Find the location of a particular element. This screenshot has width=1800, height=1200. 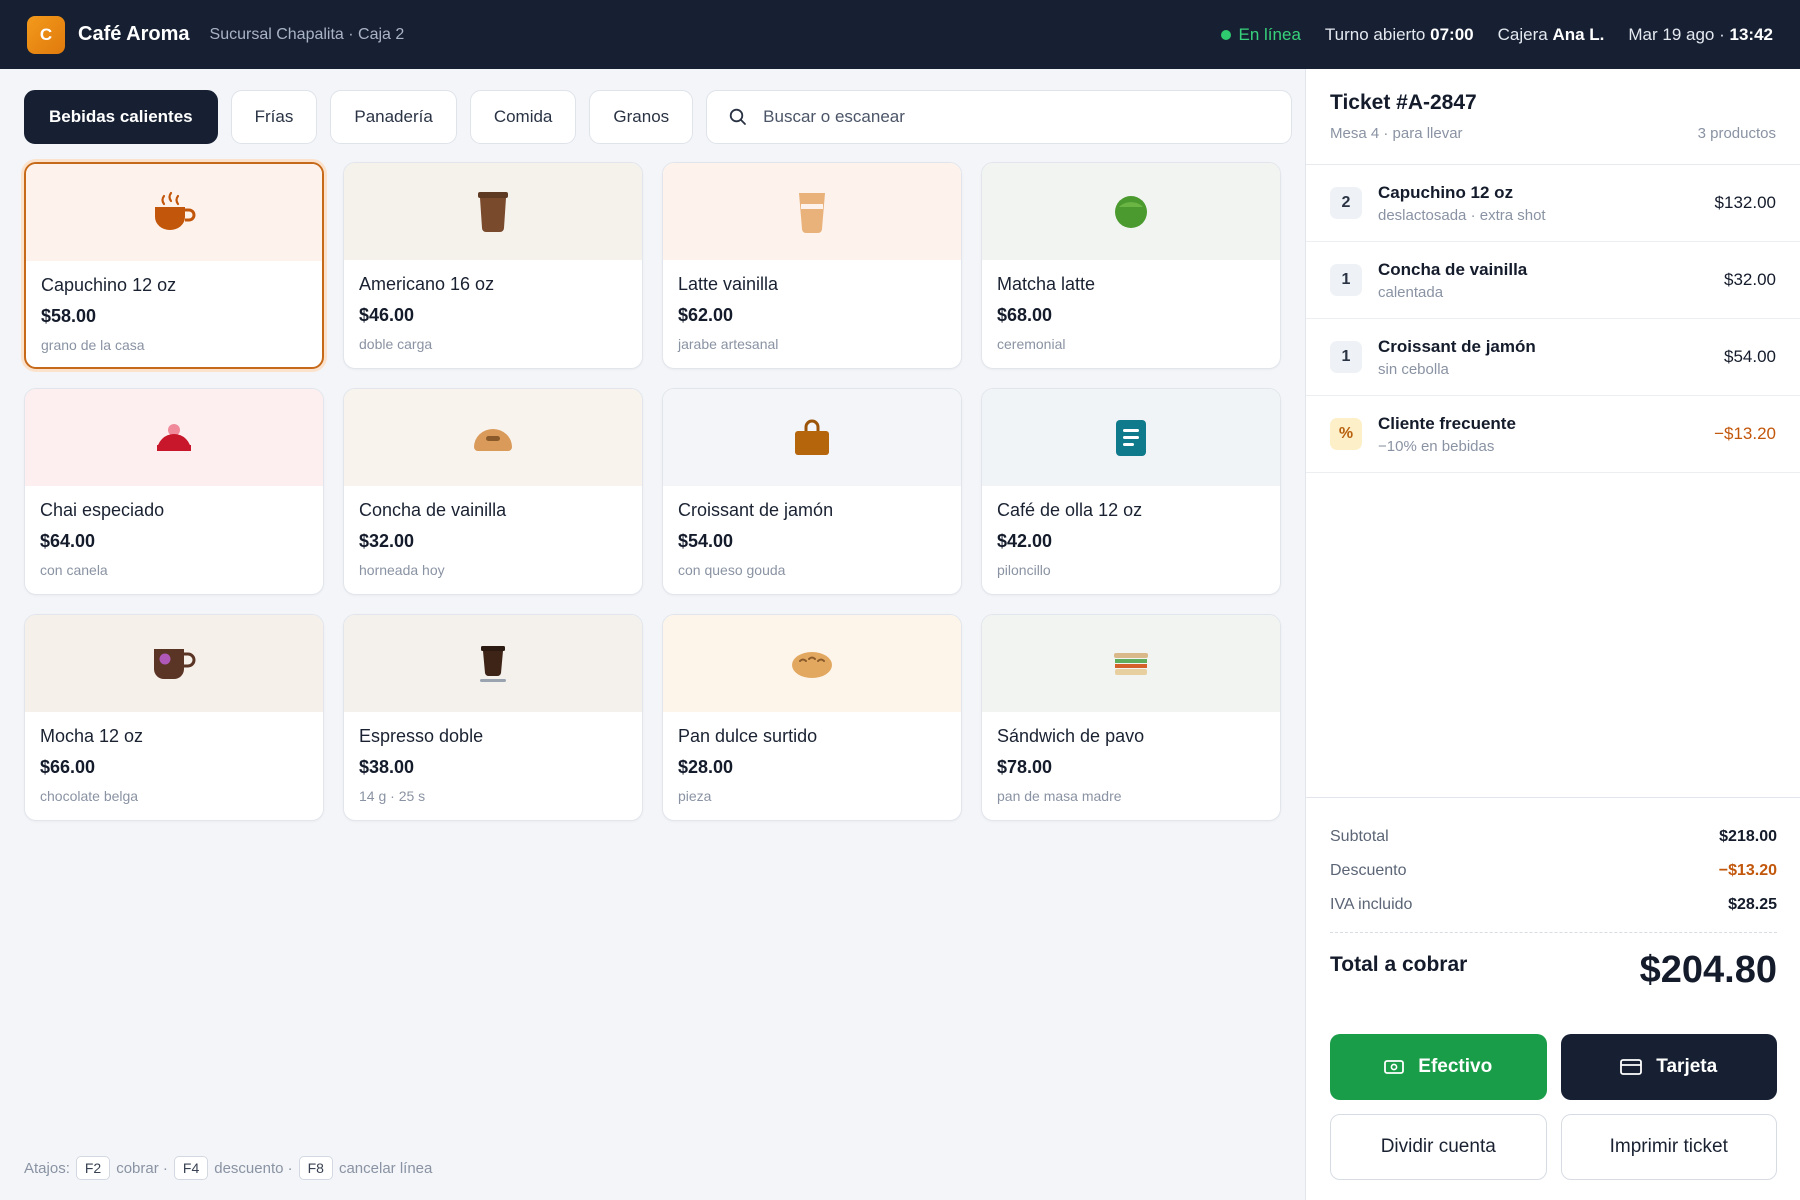

category-tab-bebidas-calientes: Bebidas calientes is located at coordinates (121, 117).